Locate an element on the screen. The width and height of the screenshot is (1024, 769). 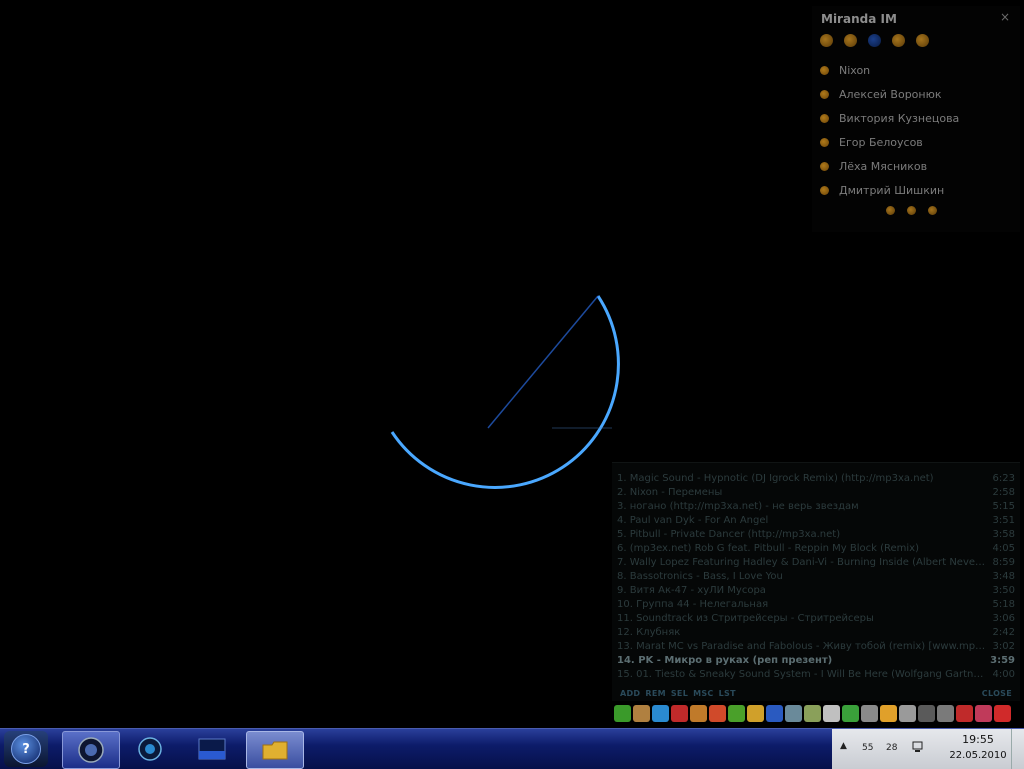
track-row: 4. Paul van Dyk - For An Angel 3:51 is located at coordinates (816, 521).